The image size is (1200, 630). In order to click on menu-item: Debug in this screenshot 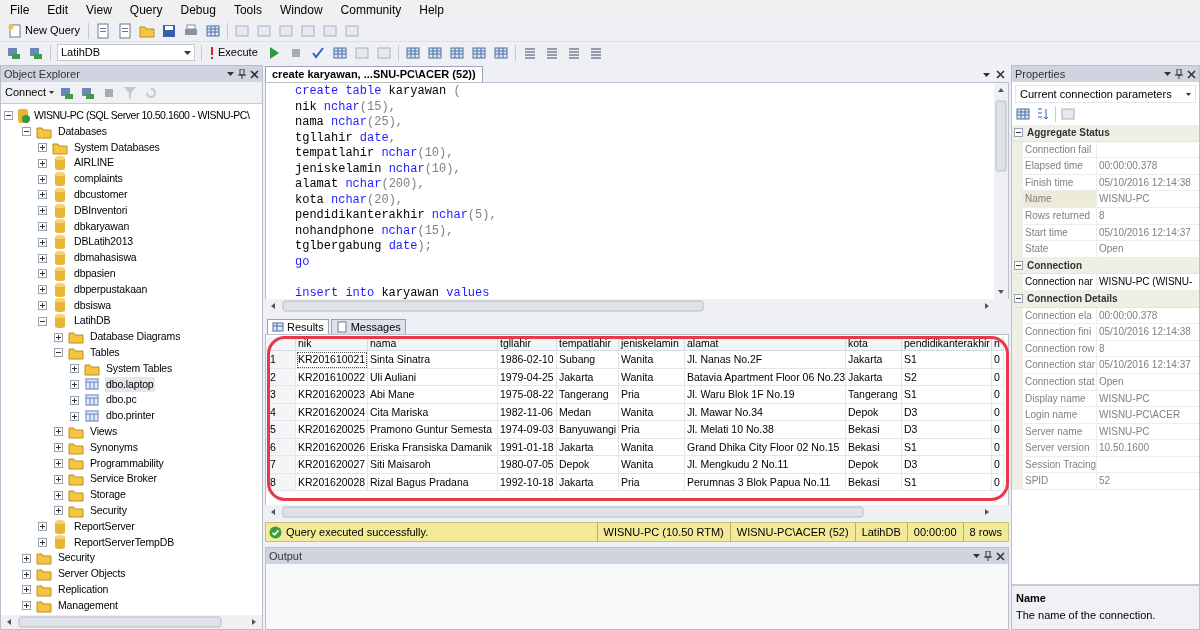, I will do `click(198, 10)`.